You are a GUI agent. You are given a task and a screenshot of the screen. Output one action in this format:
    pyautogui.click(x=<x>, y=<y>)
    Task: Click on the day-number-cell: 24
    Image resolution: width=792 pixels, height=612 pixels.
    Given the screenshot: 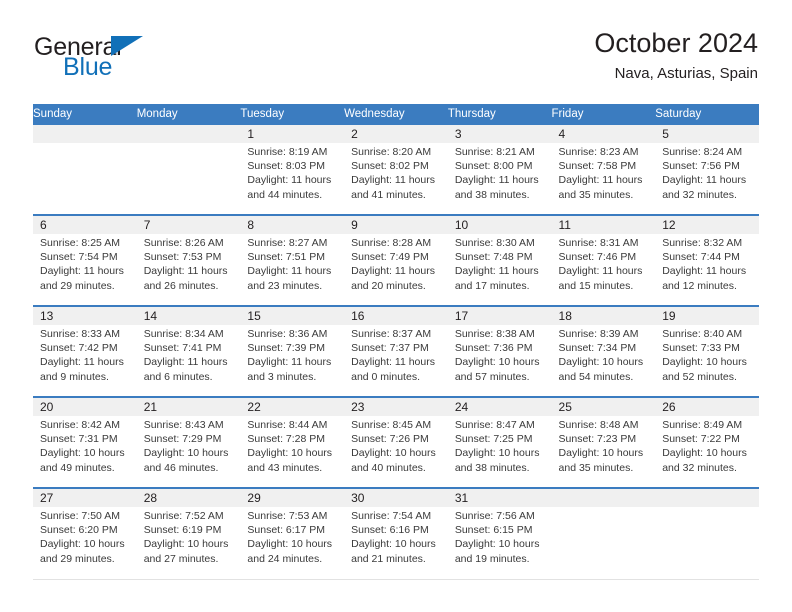 What is the action you would take?
    pyautogui.click(x=499, y=406)
    